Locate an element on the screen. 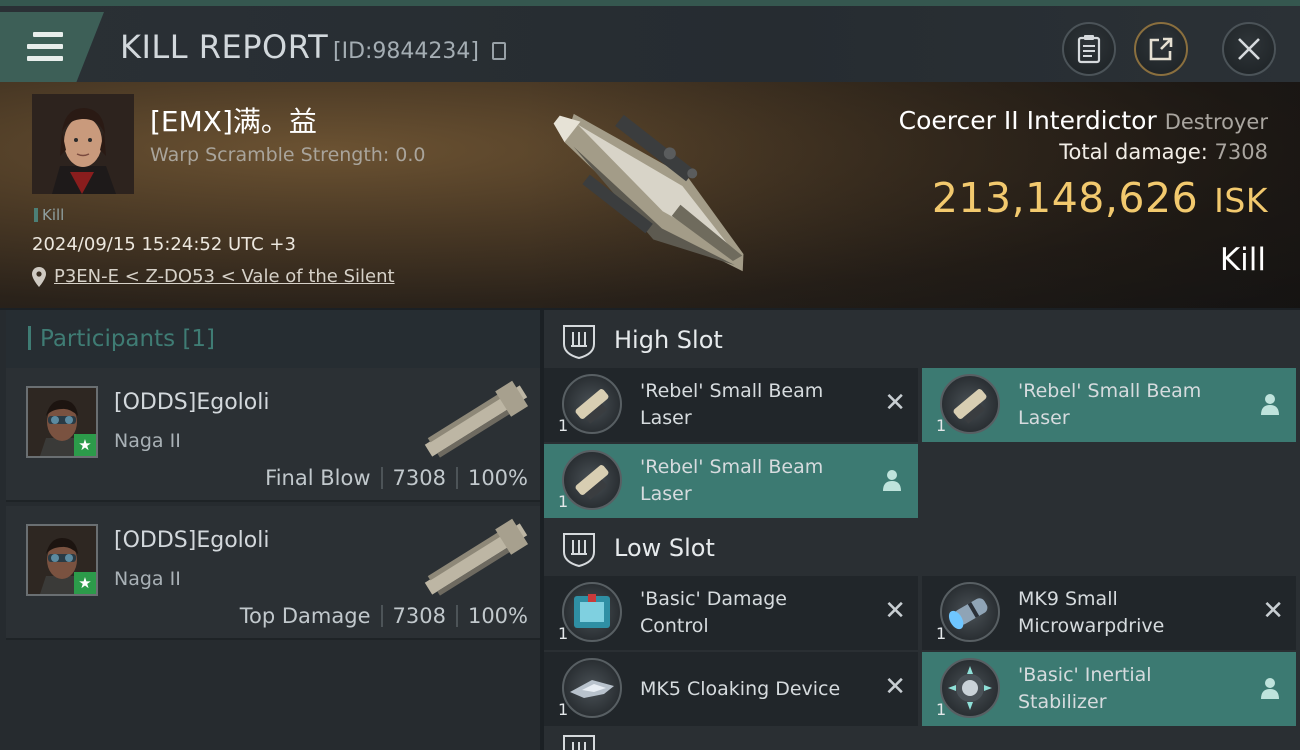  high-slot-header: High Slot is located at coordinates (922, 342).